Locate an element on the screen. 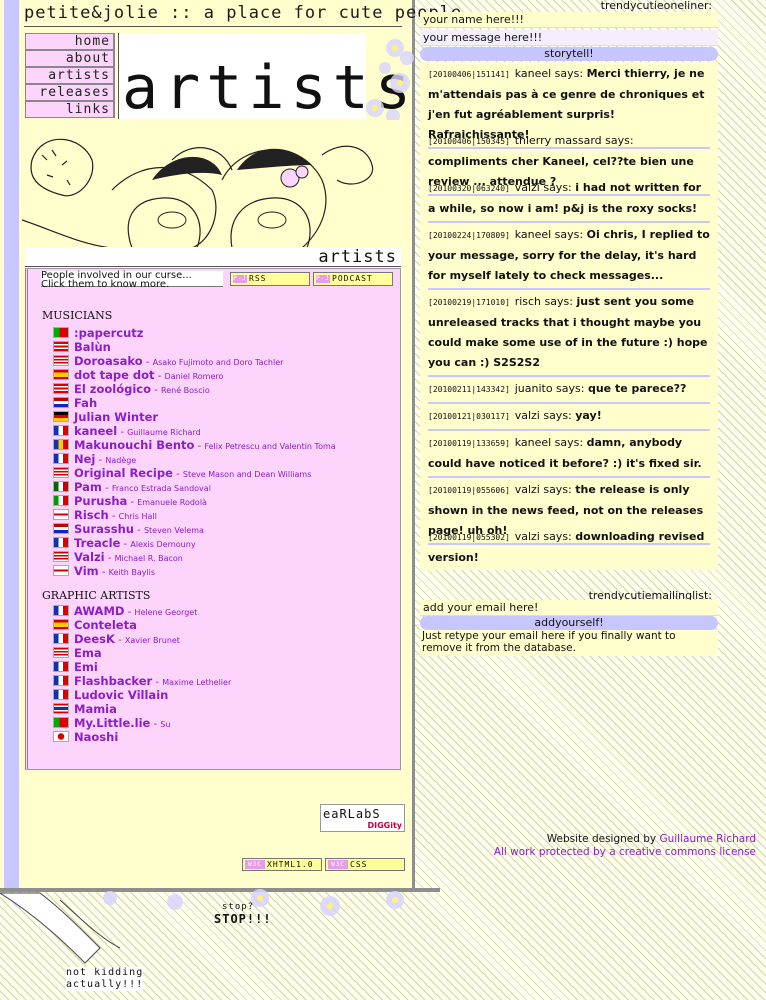 The image size is (766, 1000). artist-name: Ema is located at coordinates (88, 653).